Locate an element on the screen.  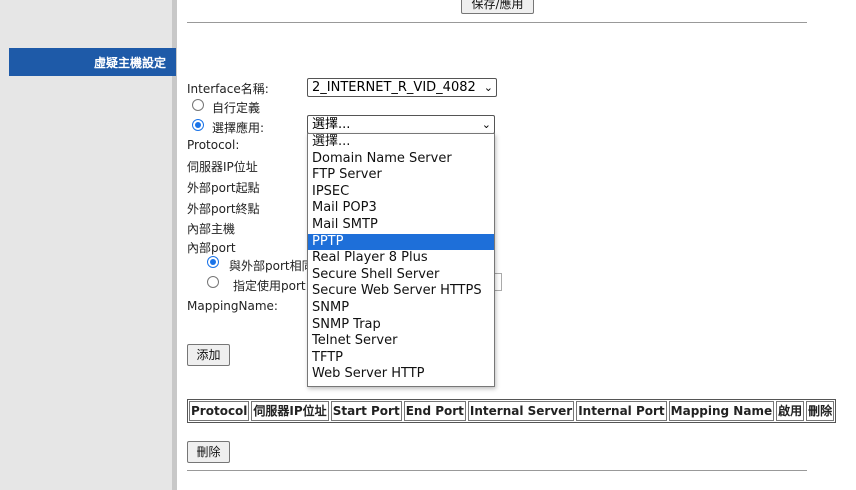
sidebar-item-virtual-host: 虛疑主機設定 is located at coordinates (92, 62).